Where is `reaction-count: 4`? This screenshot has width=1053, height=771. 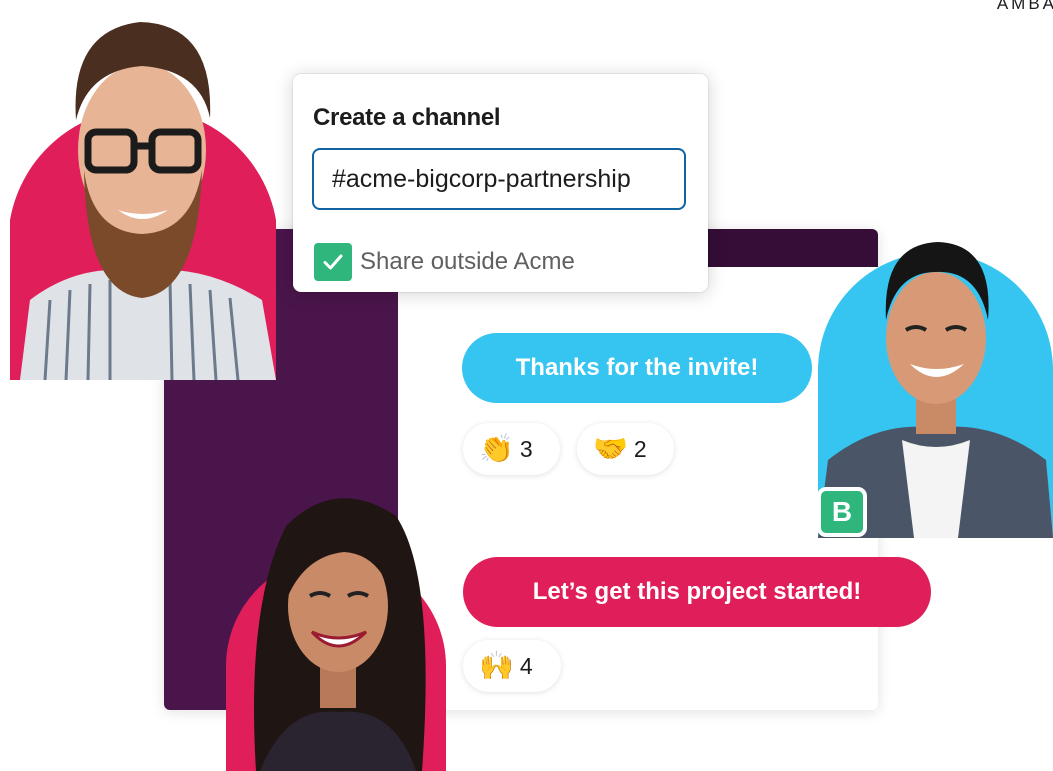 reaction-count: 4 is located at coordinates (526, 665).